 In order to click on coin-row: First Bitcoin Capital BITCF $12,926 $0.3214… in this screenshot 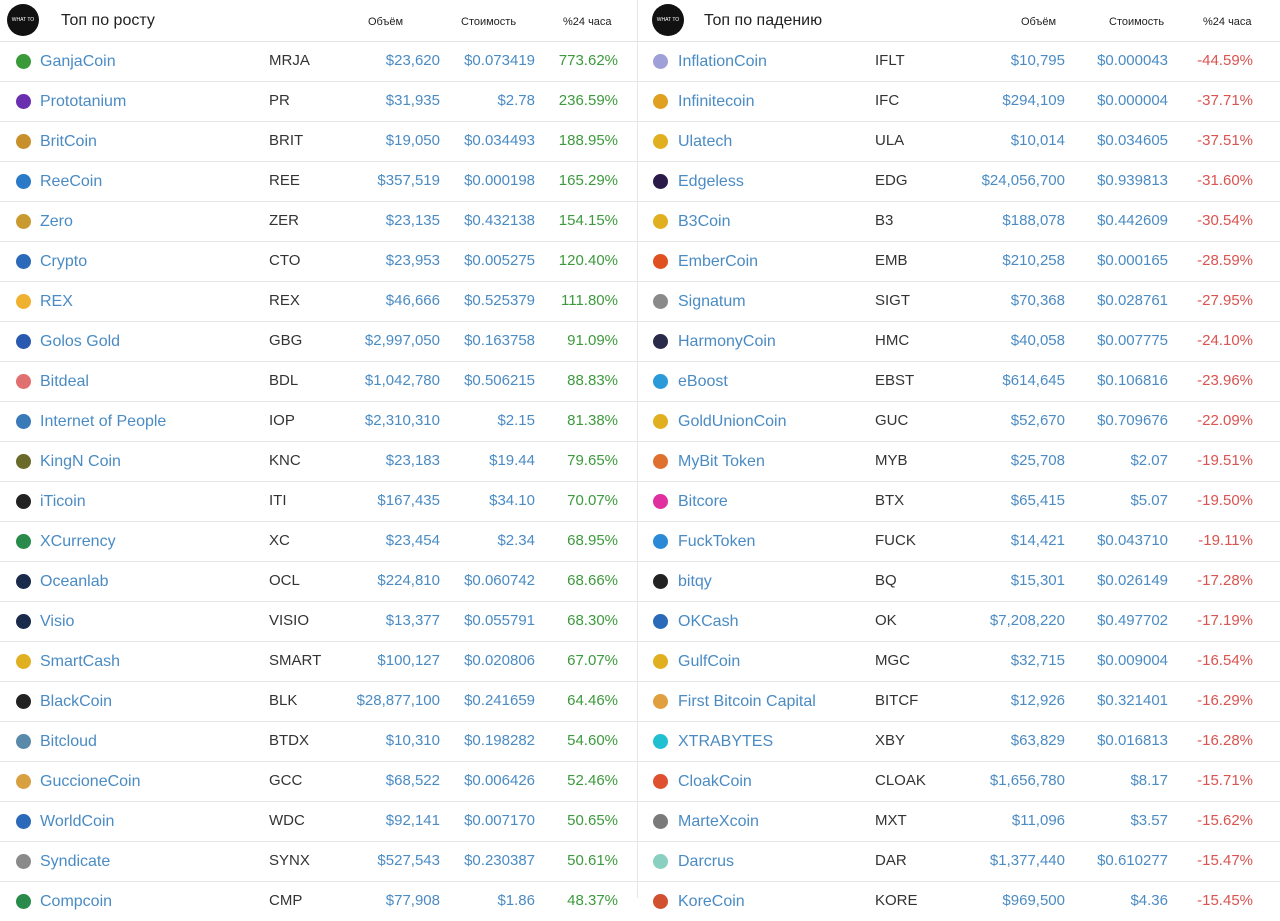, I will do `click(959, 702)`.